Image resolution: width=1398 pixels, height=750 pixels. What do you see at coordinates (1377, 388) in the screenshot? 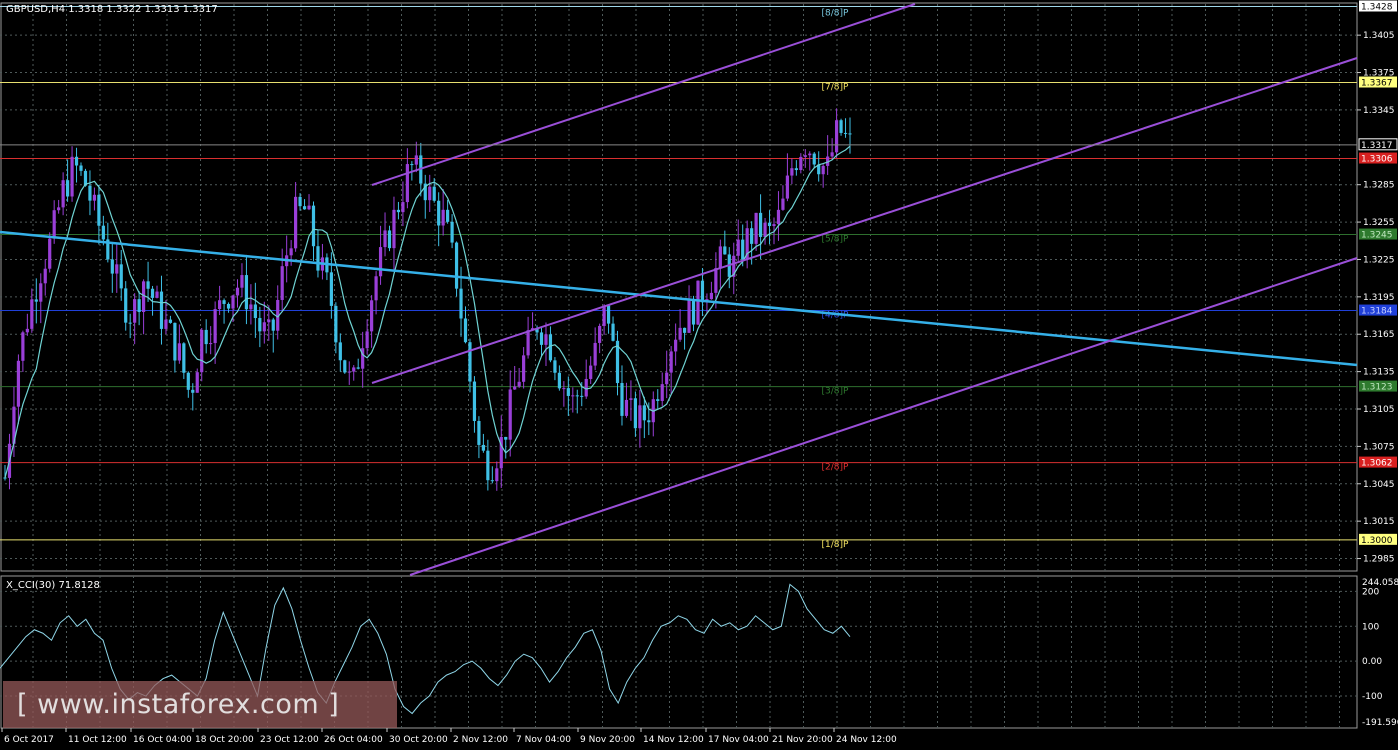
I see `level-price-label: 1.3123` at bounding box center [1377, 388].